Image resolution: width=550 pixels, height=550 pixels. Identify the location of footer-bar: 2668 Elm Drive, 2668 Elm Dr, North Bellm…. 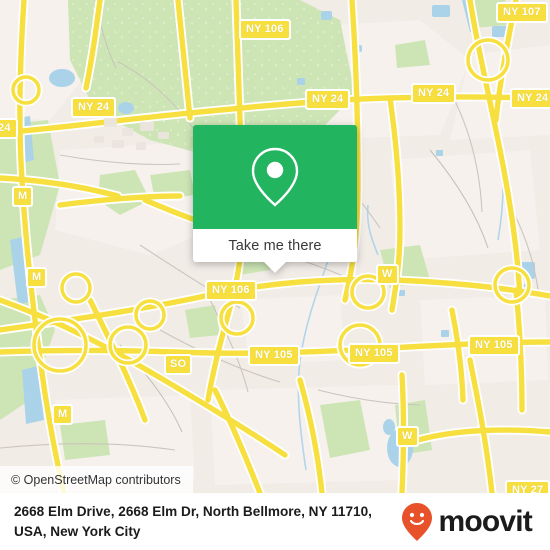
(275, 521).